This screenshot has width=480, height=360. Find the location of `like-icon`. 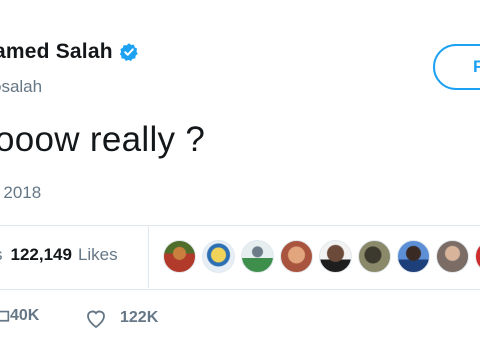

like-icon is located at coordinates (96, 318).